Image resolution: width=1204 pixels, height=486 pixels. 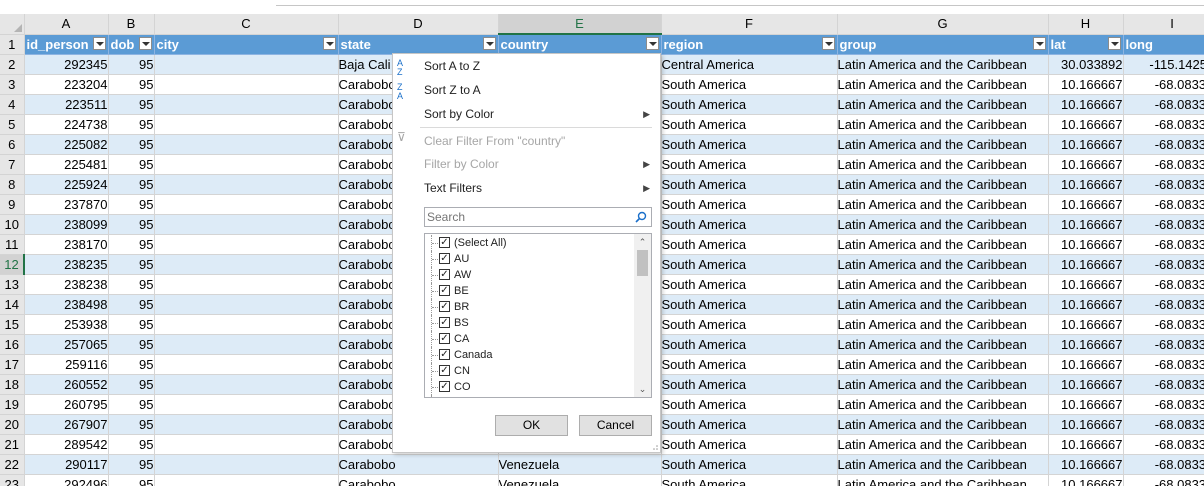 I want to click on filter-list-item: ✓ AW, so click(x=527, y=275).